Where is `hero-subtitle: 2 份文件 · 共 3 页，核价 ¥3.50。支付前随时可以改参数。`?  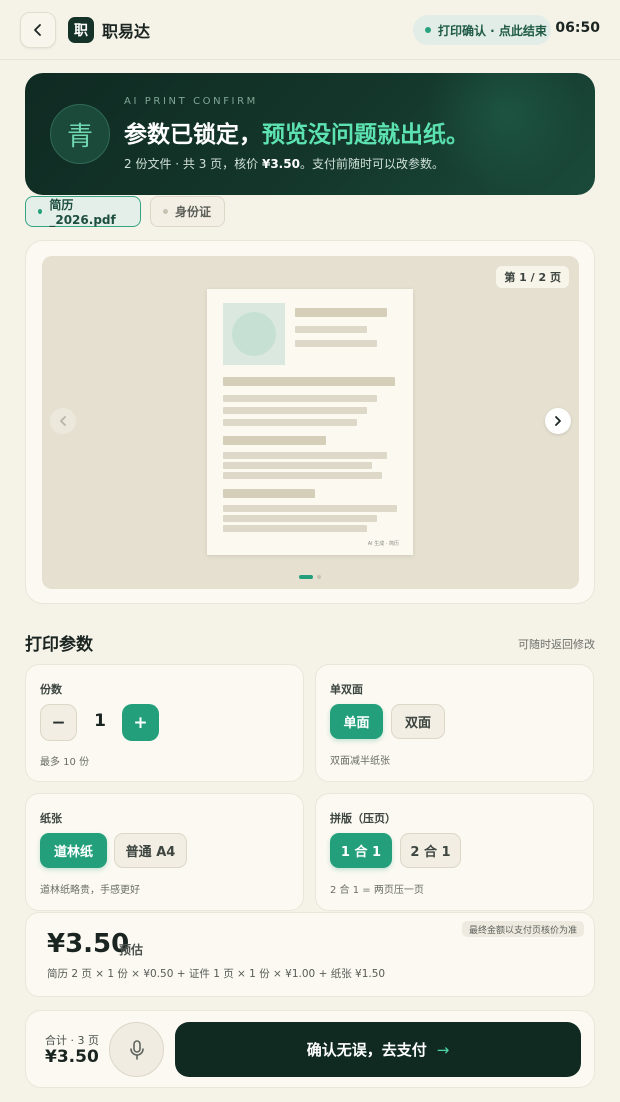 hero-subtitle: 2 份文件 · 共 3 页，核价 ¥3.50。支付前随时可以改参数。 is located at coordinates (284, 163).